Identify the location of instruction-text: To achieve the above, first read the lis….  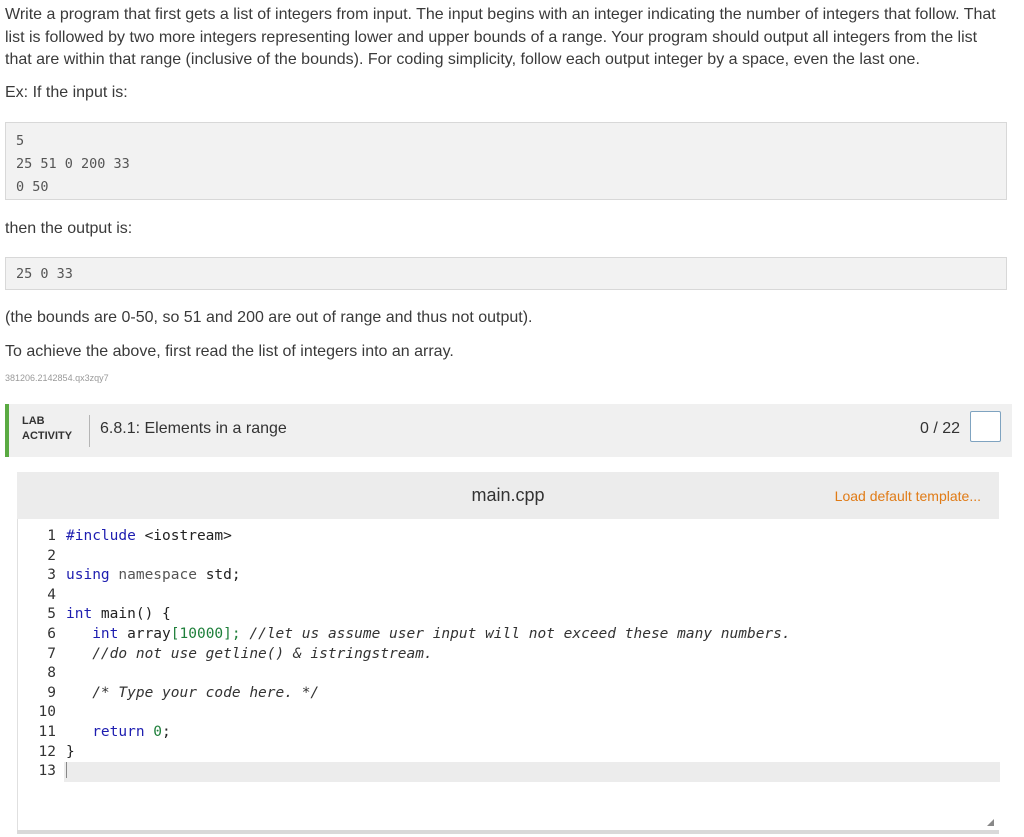
(229, 351).